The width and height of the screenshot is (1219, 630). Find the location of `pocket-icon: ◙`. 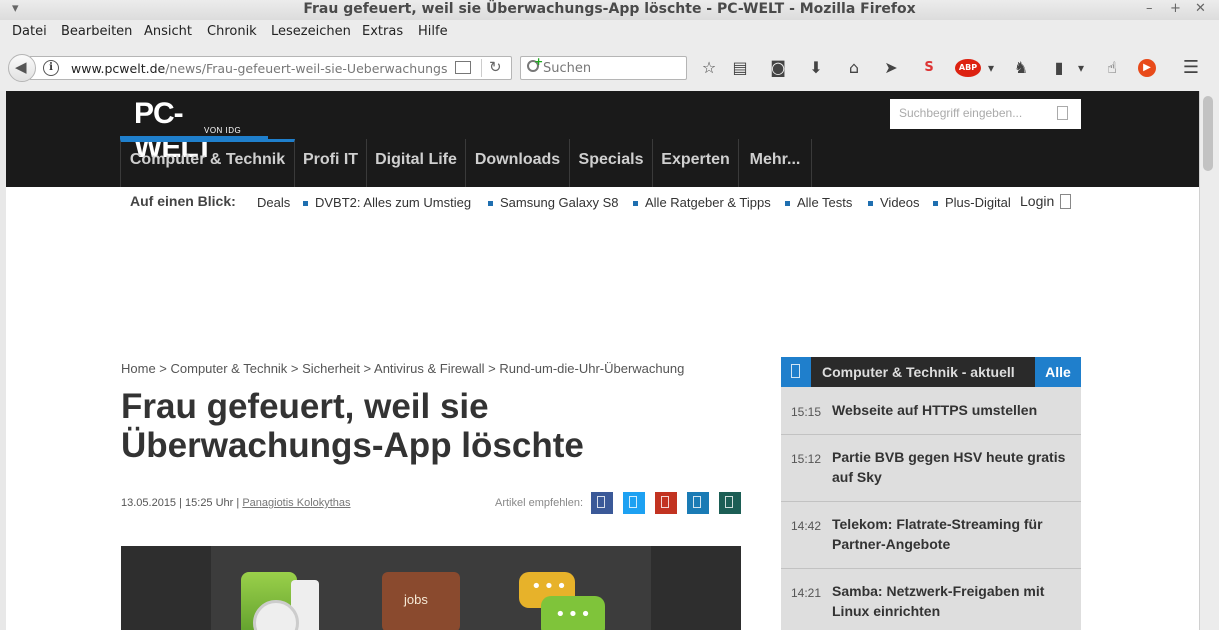

pocket-icon: ◙ is located at coordinates (778, 68).